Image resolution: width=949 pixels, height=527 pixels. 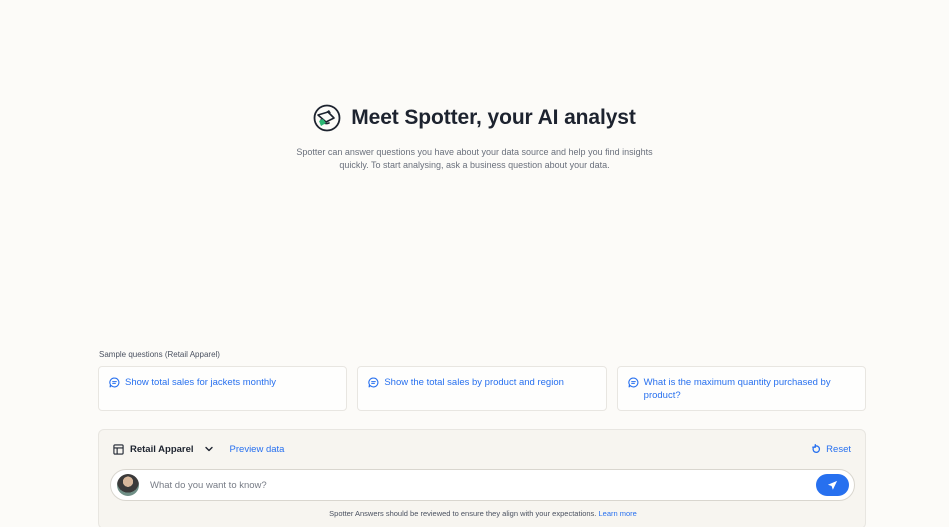 I want to click on data-source-name: Retail Apparel, so click(x=162, y=449).